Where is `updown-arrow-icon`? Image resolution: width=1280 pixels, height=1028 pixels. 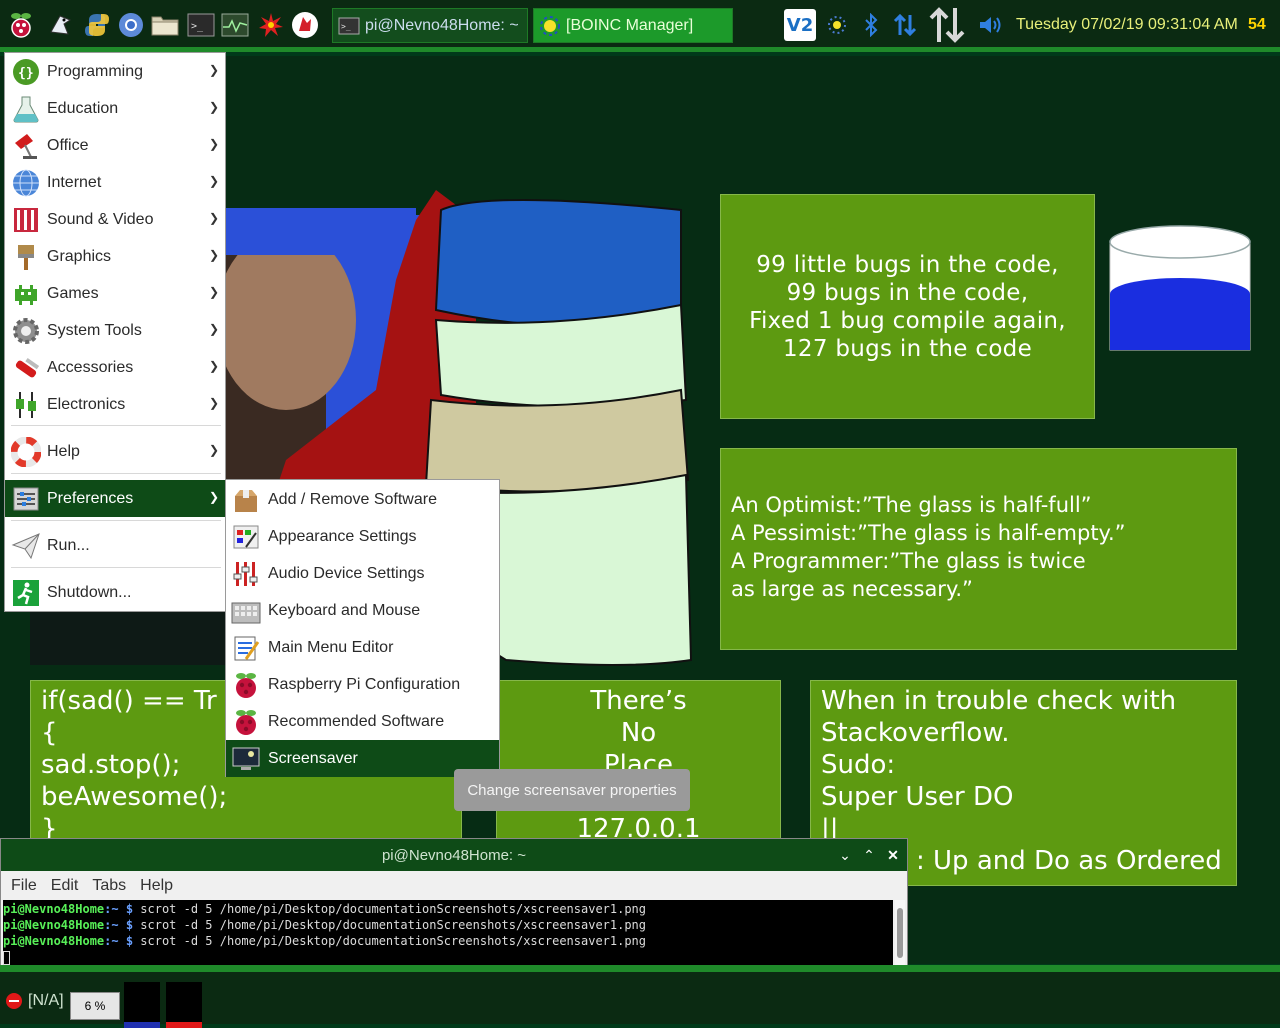
updown-arrow-icon is located at coordinates (947, 25).